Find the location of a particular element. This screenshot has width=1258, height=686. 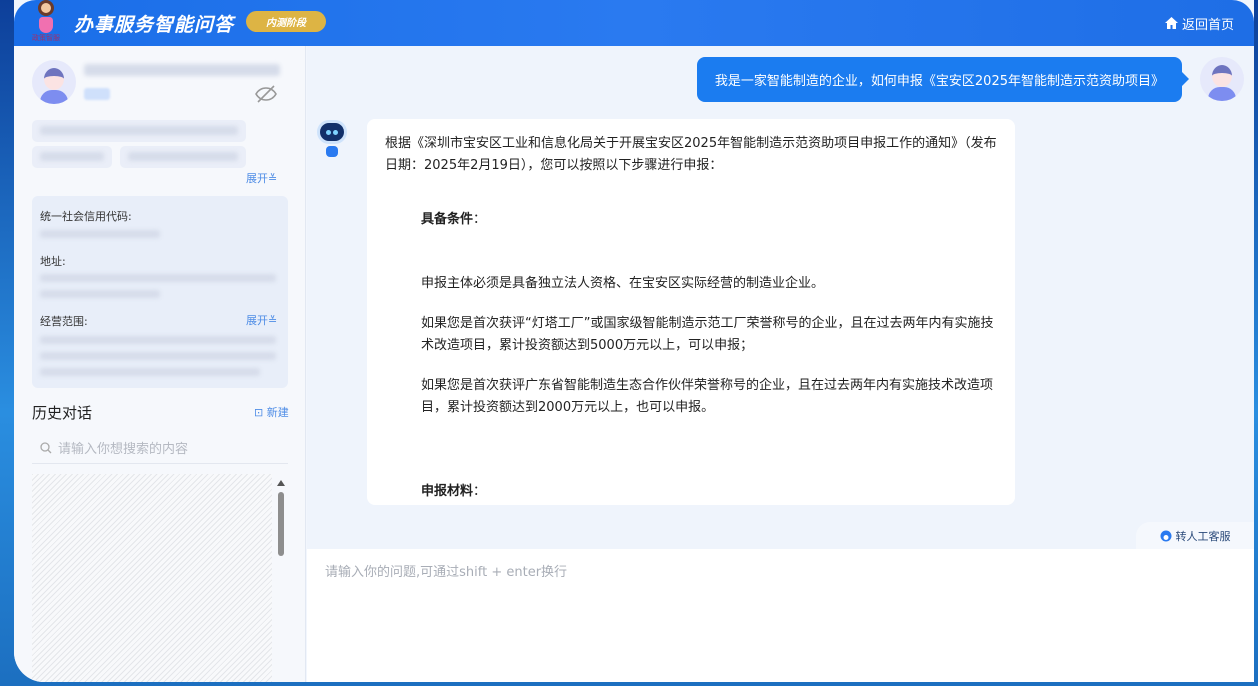

home-icon is located at coordinates (1171, 23).